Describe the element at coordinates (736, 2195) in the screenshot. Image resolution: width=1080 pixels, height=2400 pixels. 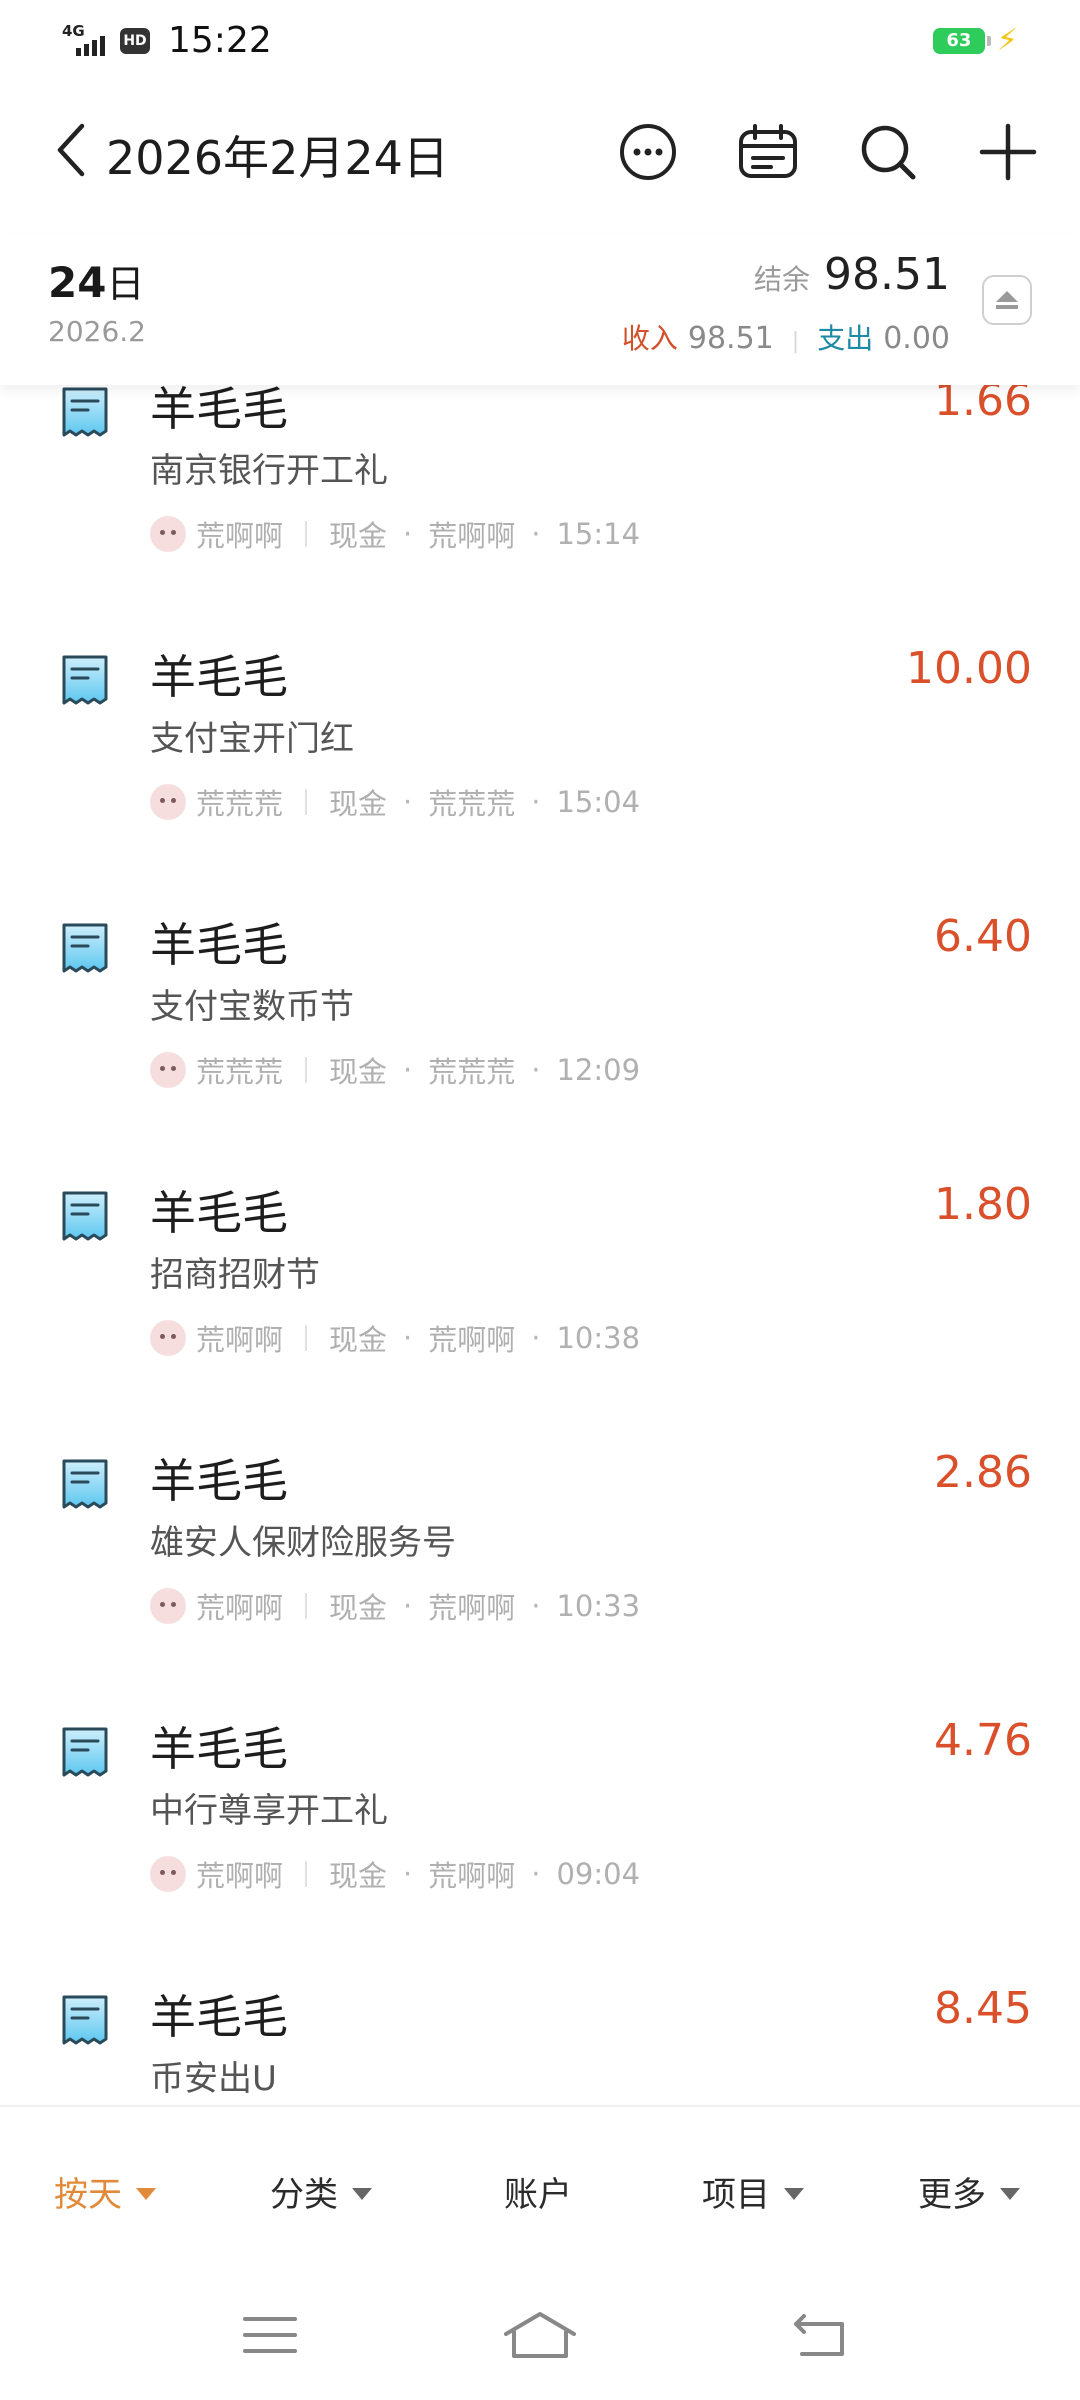
I see `tab-label: 项目` at that location.